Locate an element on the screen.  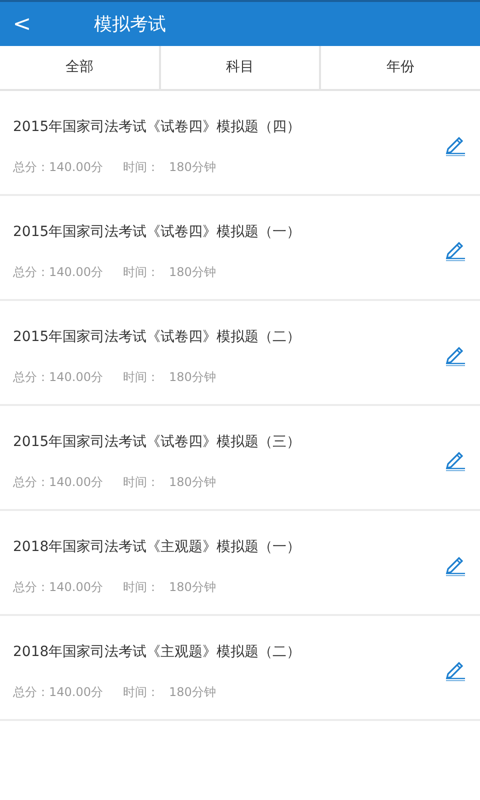
exam-title: 2018年国家司法考试《主观题》模拟题（一） is located at coordinates (157, 547).